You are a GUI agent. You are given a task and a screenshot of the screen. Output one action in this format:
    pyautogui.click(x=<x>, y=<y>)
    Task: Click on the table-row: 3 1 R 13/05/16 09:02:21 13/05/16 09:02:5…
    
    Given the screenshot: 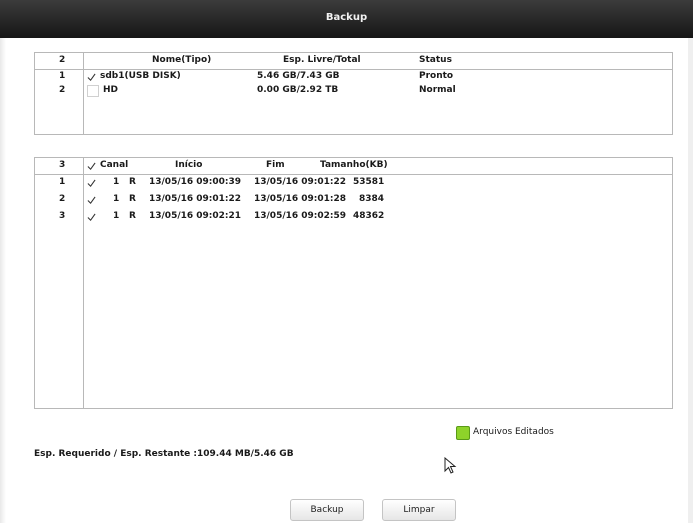 What is the action you would take?
    pyautogui.click(x=353, y=217)
    